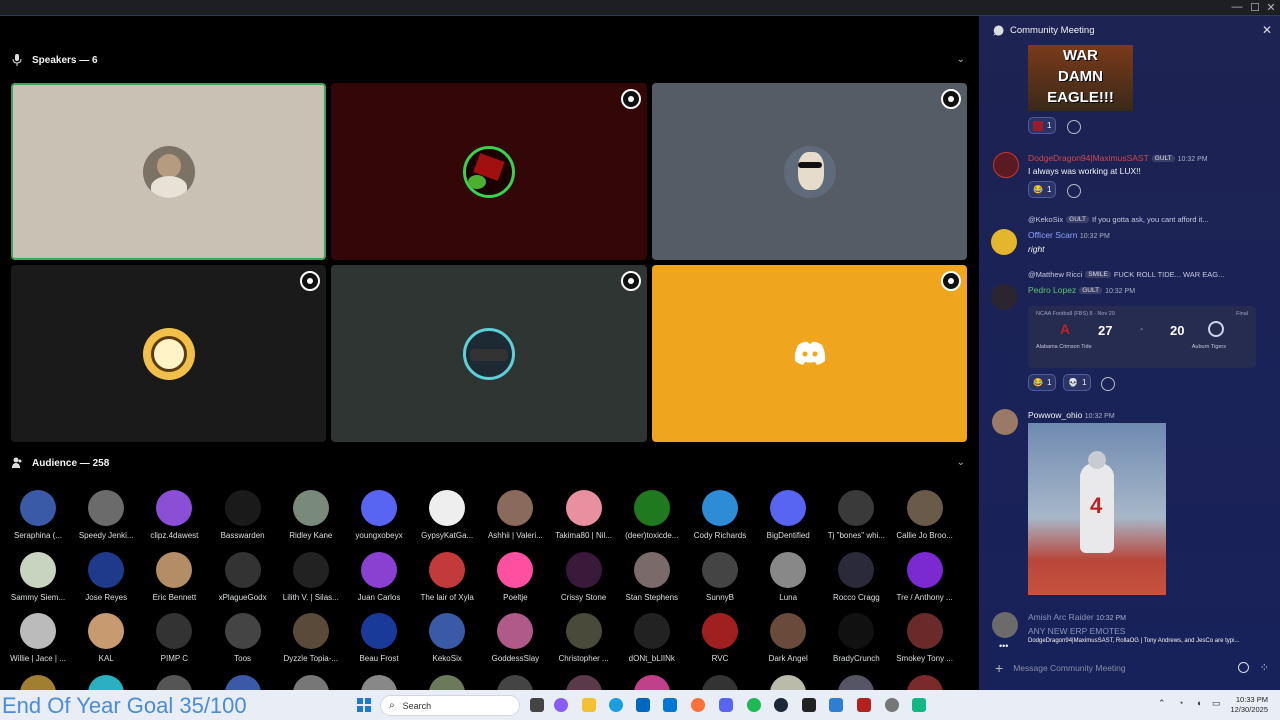 Image resolution: width=1280 pixels, height=720 pixels. I want to click on player-gif-image: 4, so click(1097, 509).